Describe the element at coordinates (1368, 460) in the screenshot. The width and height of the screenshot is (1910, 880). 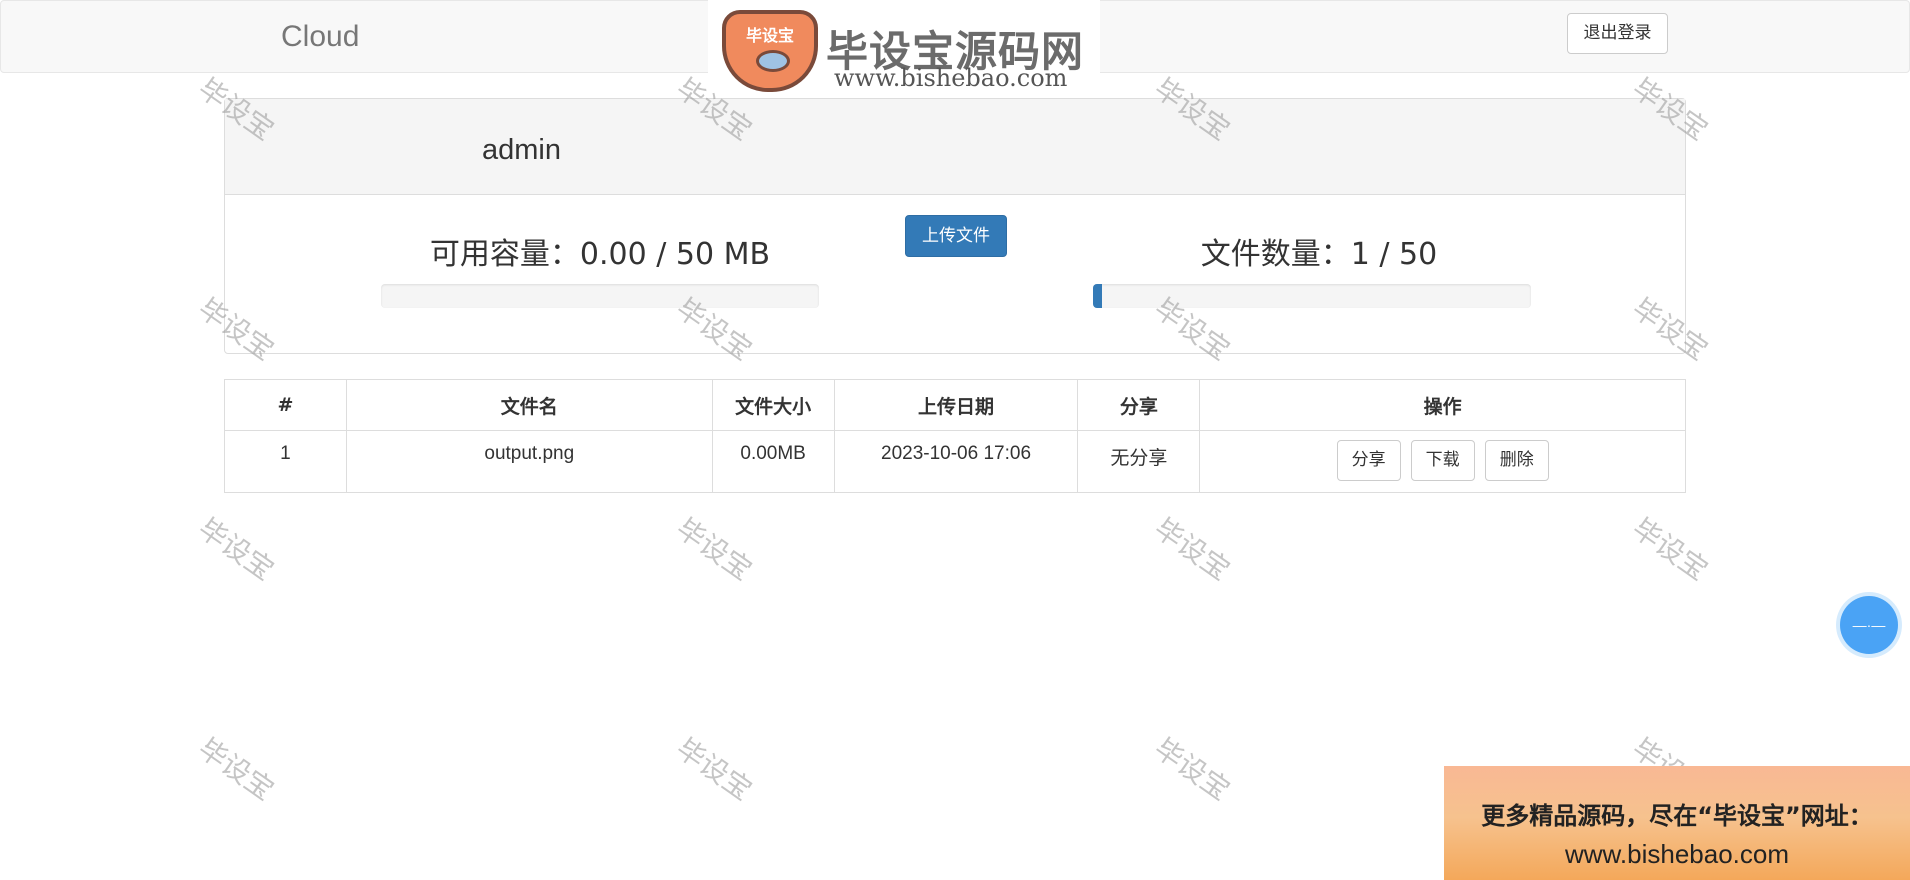
I see `share-button: 分享` at that location.